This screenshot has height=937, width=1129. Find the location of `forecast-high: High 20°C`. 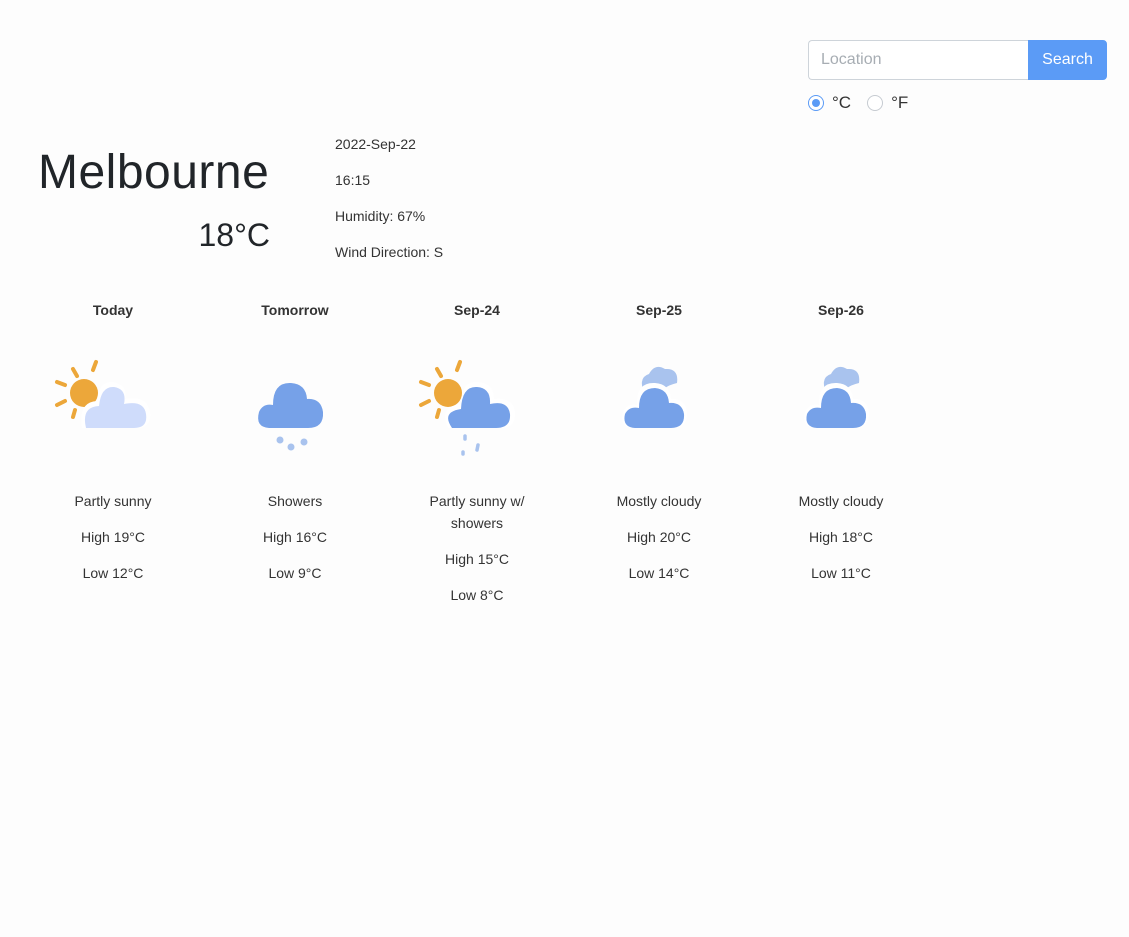

forecast-high: High 20°C is located at coordinates (659, 537).